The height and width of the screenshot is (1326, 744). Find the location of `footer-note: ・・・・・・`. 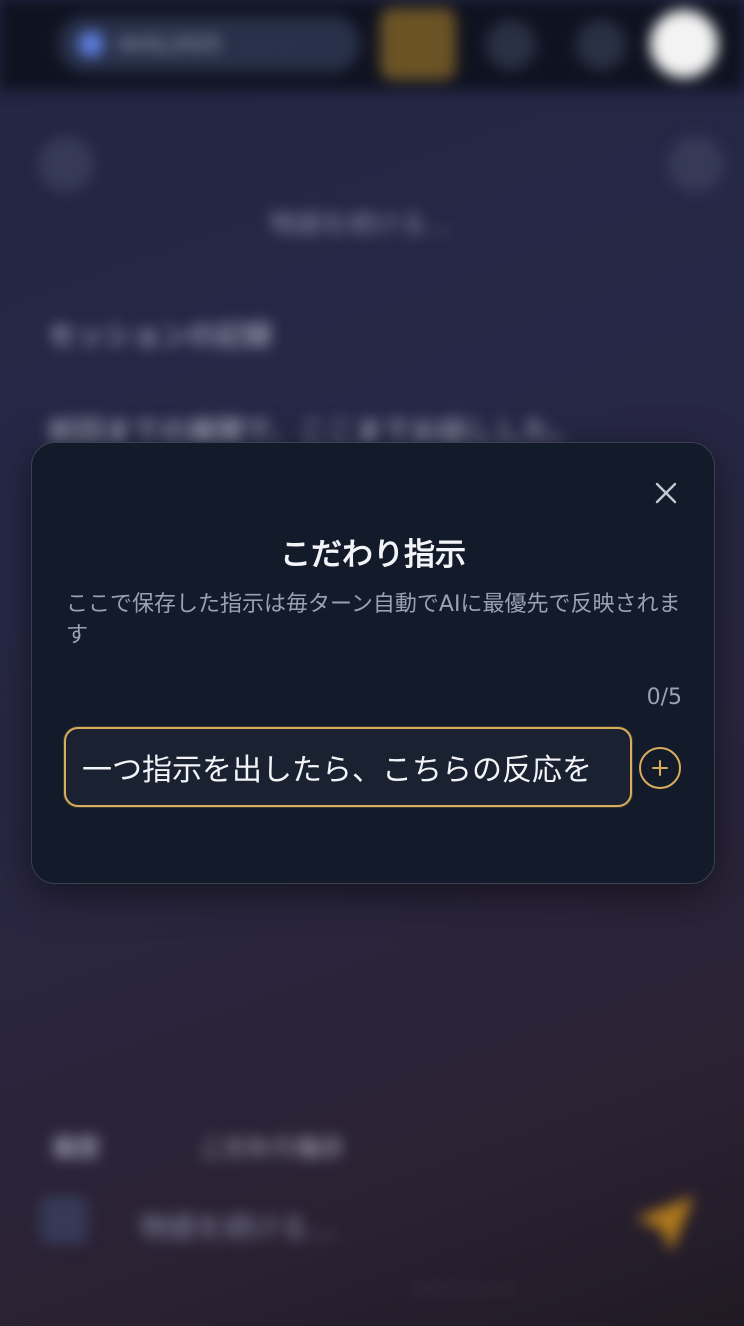

footer-note: ・・・・・・ is located at coordinates (464, 1290).